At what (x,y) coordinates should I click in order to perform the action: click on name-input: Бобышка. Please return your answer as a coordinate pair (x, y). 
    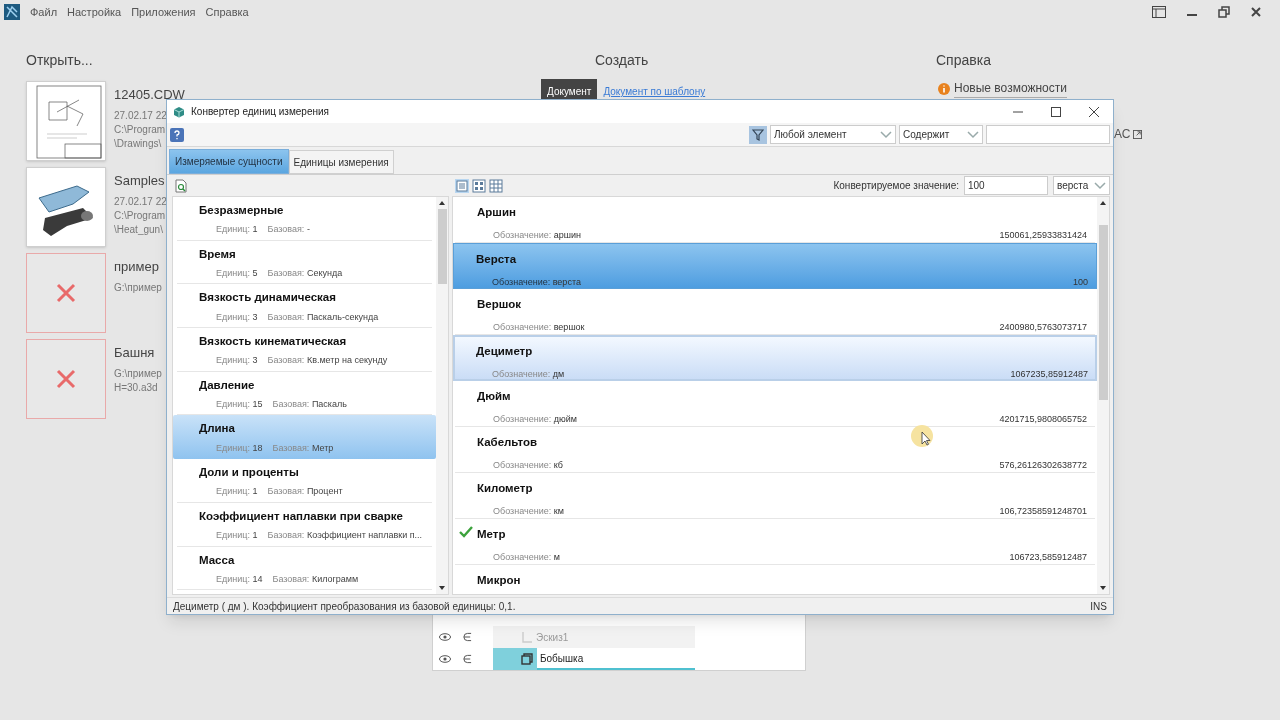
    Looking at the image, I should click on (616, 659).